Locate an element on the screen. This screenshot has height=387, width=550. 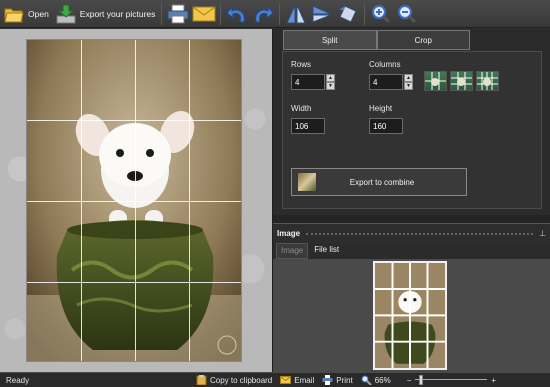
export-label: Export your pictures is located at coordinates (117, 13).